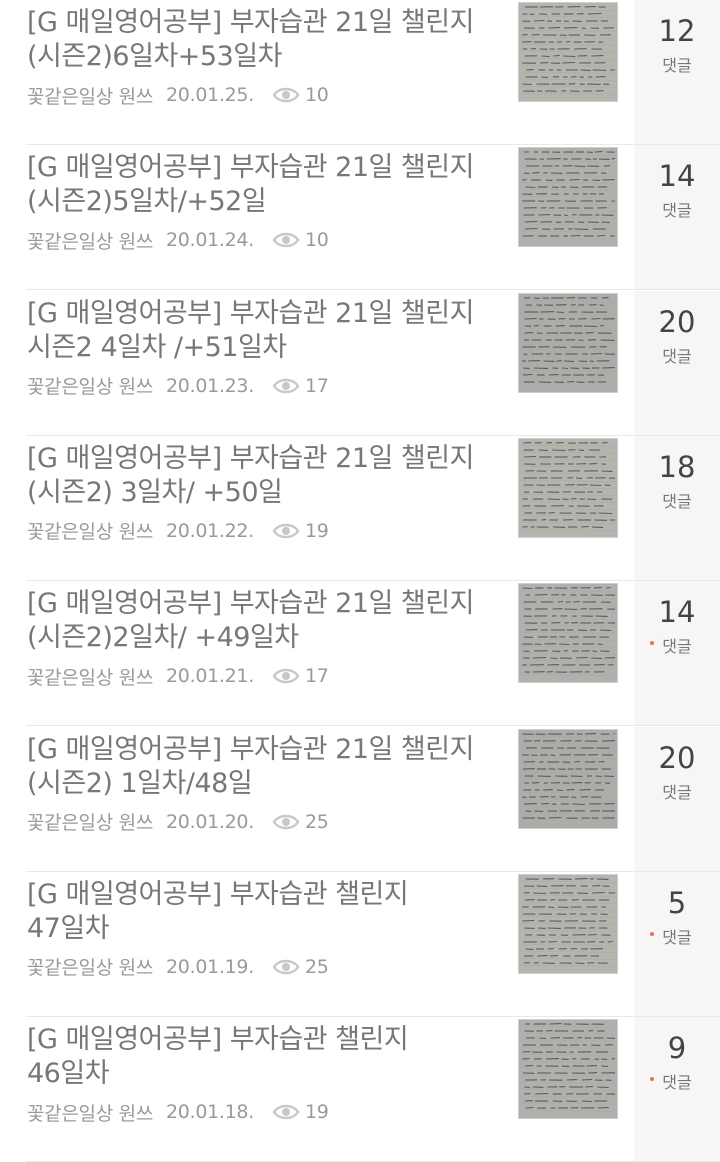 This screenshot has height=1162, width=720. What do you see at coordinates (210, 531) in the screenshot?
I see `post-date: 20.01.22.` at bounding box center [210, 531].